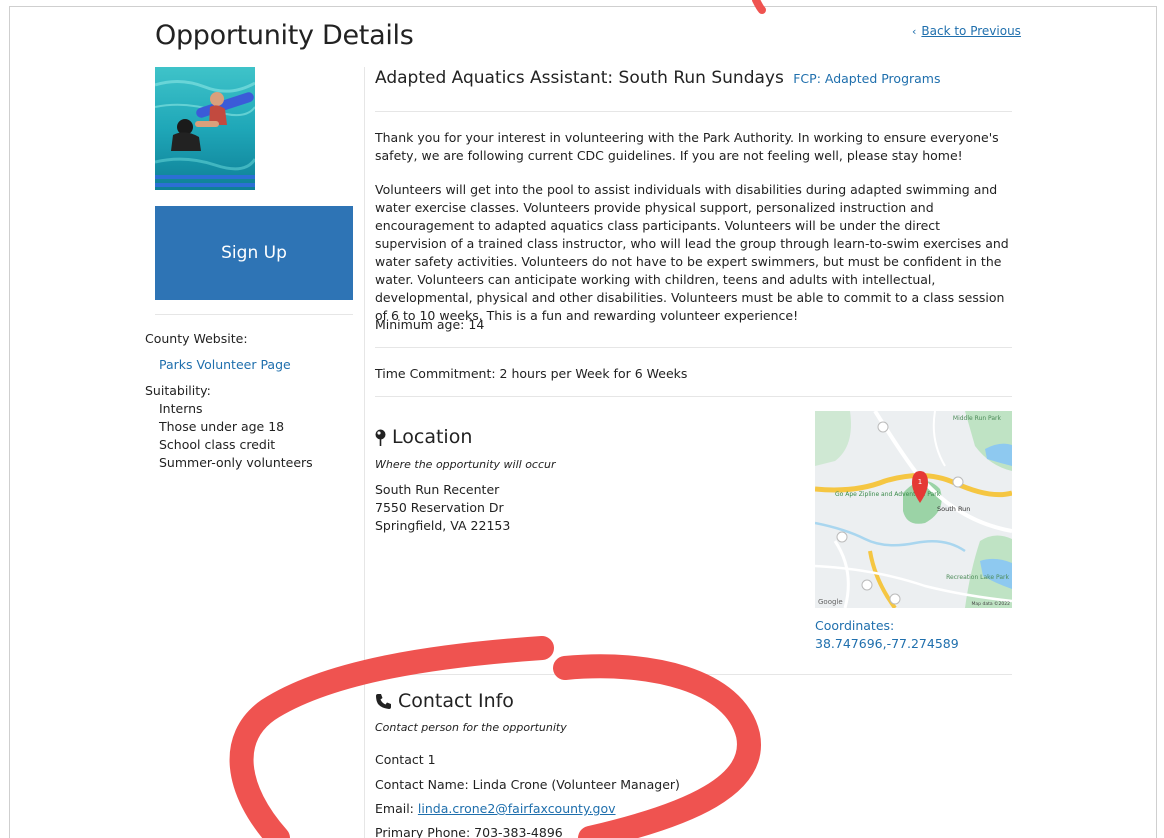 The width and height of the screenshot is (1164, 838). What do you see at coordinates (887, 643) in the screenshot?
I see `coordinates-link: 38.747696,-77.274589` at bounding box center [887, 643].